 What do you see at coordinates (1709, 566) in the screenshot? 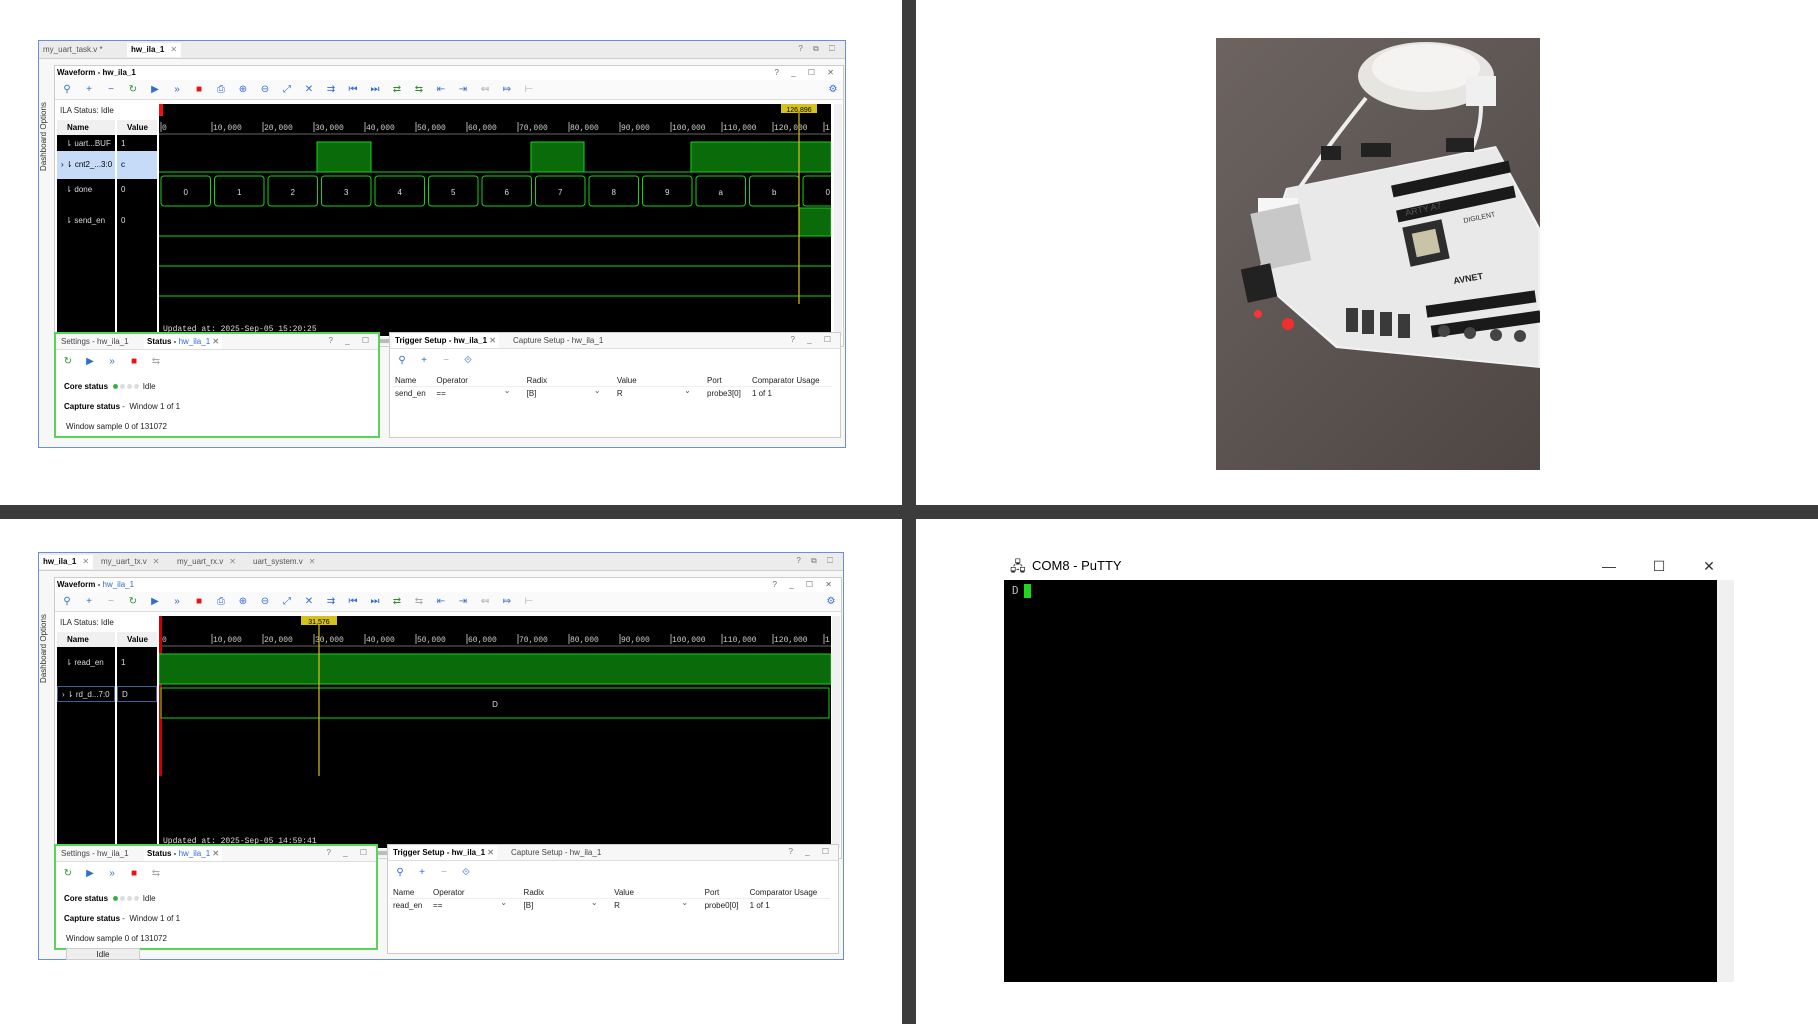
I see `close-button: ✕` at bounding box center [1709, 566].